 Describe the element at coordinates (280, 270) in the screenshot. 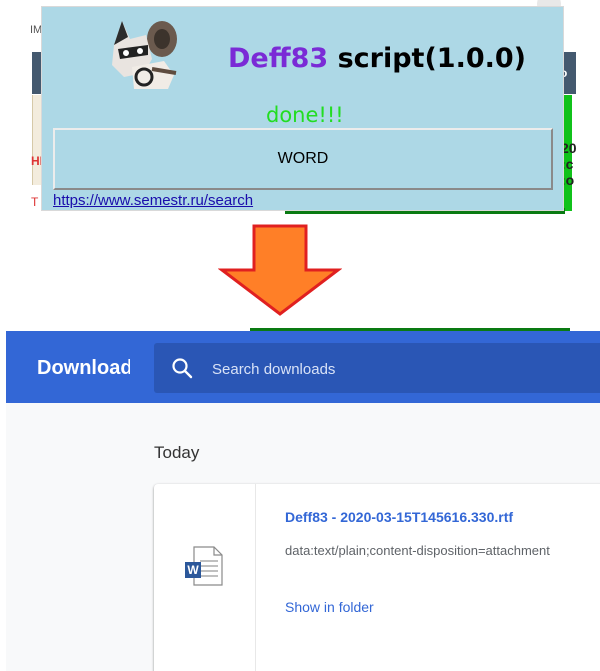

I see `down-arrow-icon` at that location.